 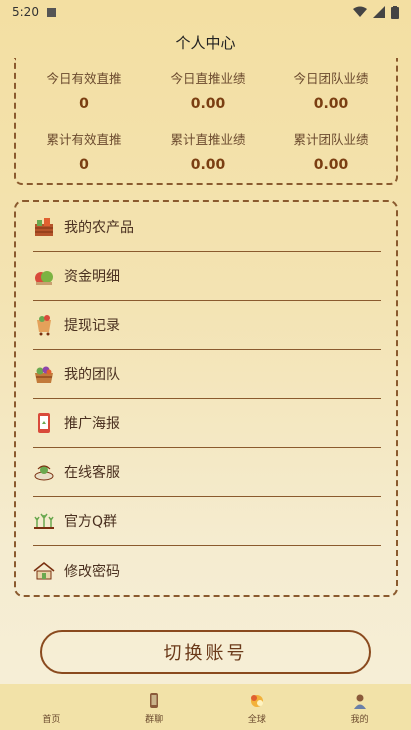 What do you see at coordinates (84, 151) in the screenshot?
I see `stat-total-direct-referrals: 累计有效直推 0` at bounding box center [84, 151].